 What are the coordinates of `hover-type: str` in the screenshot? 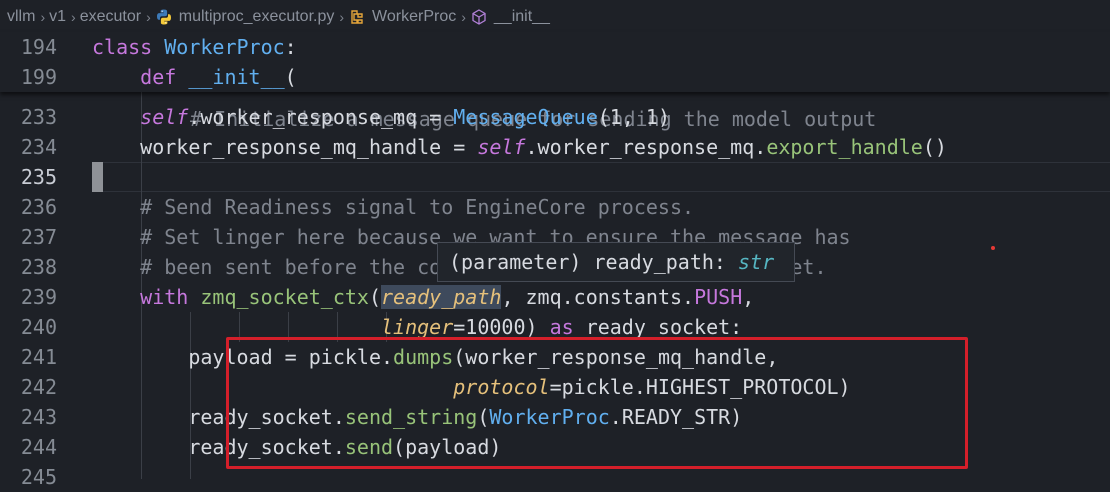 It's located at (756, 262).